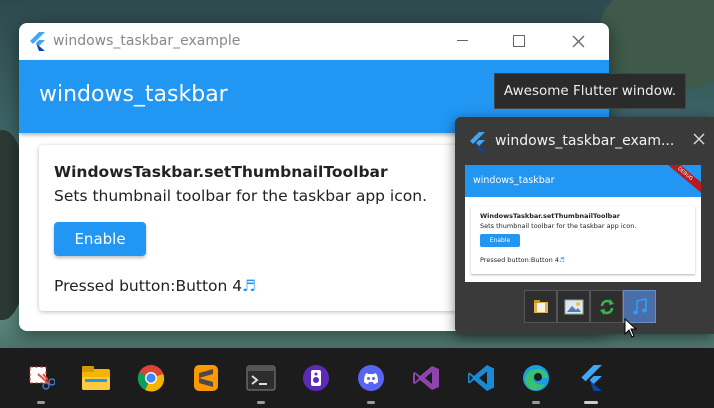 The width and height of the screenshot is (714, 408). I want to click on maximize-button, so click(519, 41).